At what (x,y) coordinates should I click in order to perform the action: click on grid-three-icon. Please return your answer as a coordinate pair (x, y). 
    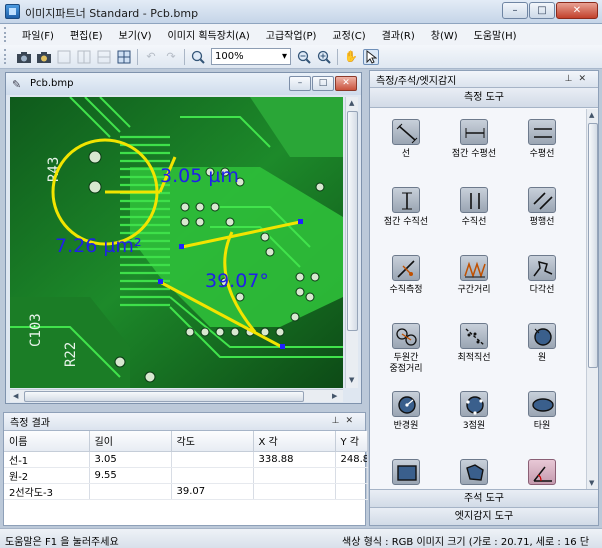
    Looking at the image, I should click on (104, 57).